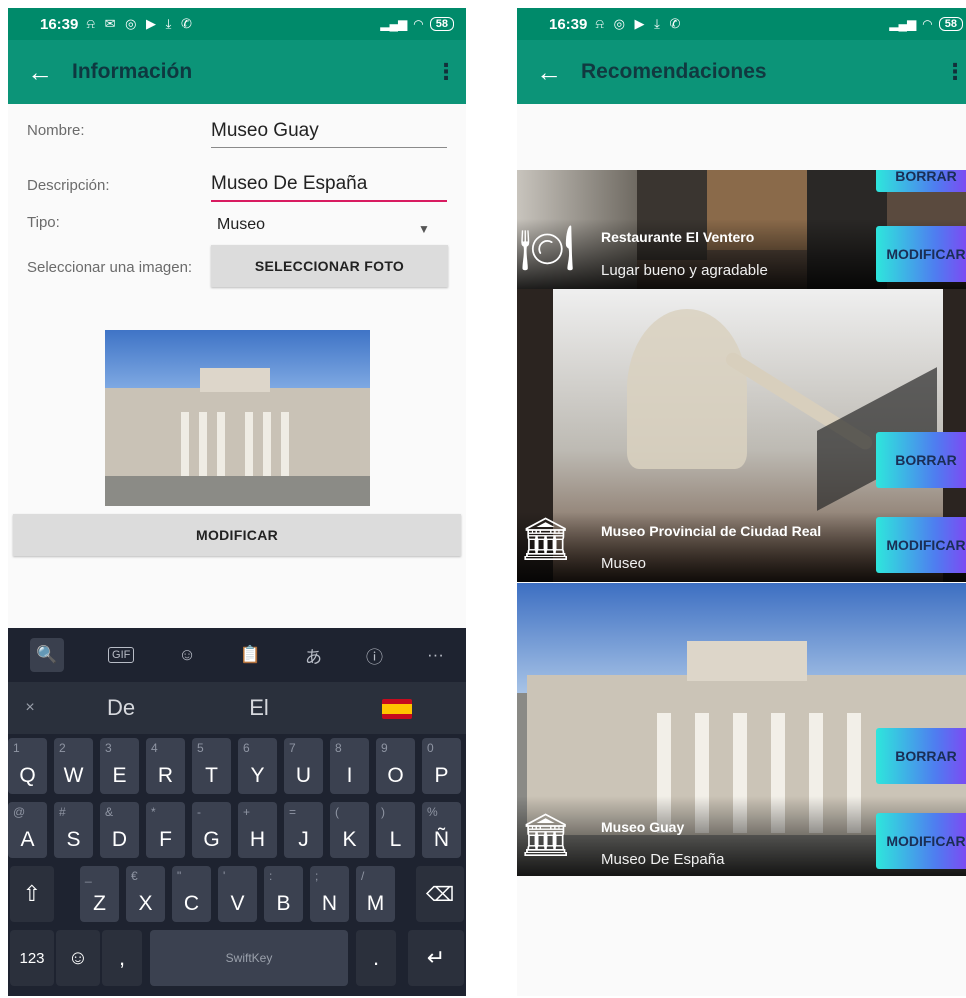 The width and height of the screenshot is (966, 998). I want to click on comma-key: ,, so click(122, 958).